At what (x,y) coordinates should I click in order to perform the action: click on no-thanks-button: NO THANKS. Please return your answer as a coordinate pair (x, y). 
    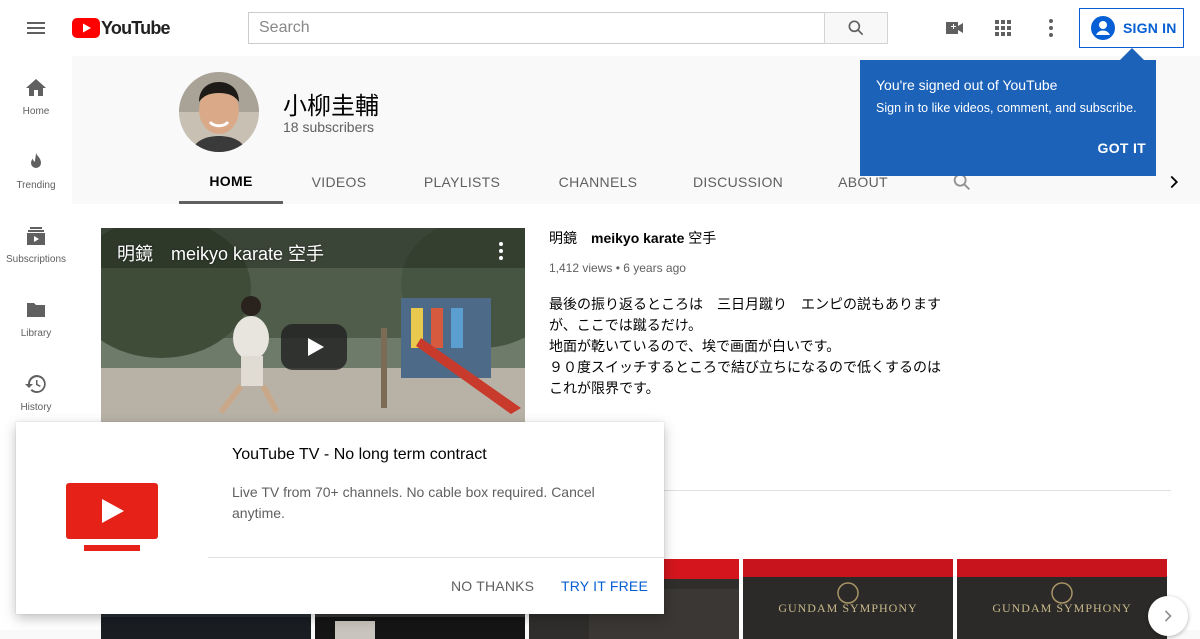
    Looking at the image, I should click on (492, 586).